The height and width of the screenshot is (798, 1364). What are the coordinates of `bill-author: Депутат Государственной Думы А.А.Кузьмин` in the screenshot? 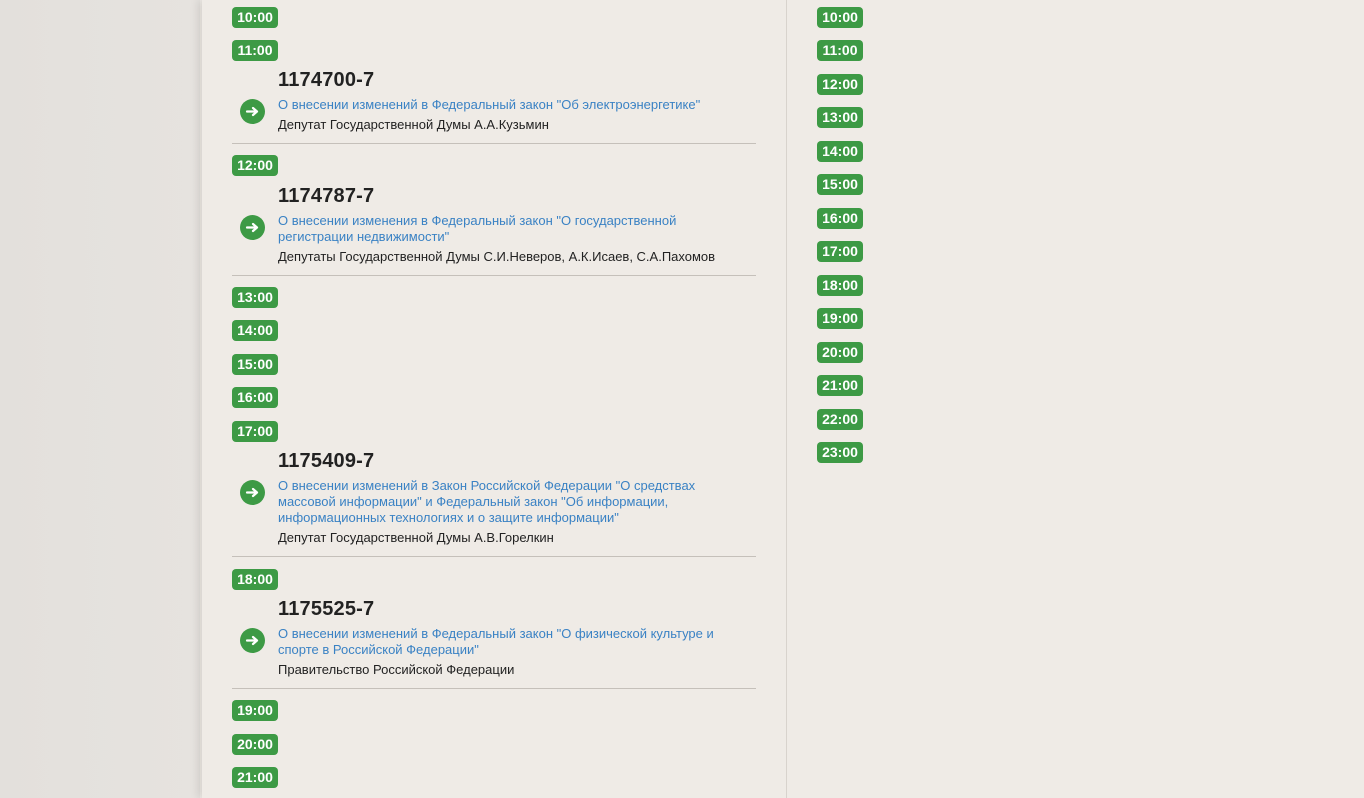 It's located at (413, 124).